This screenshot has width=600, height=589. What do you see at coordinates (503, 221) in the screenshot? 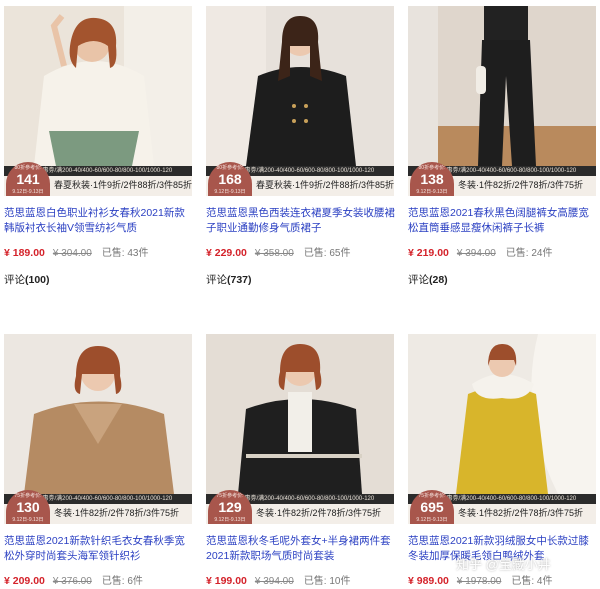
I see `product-title-link: 范思蓝恩2021春秋黑色阔腿裤女高腰宽松直筒垂感显瘦休闲裤子长裤` at bounding box center [503, 221].